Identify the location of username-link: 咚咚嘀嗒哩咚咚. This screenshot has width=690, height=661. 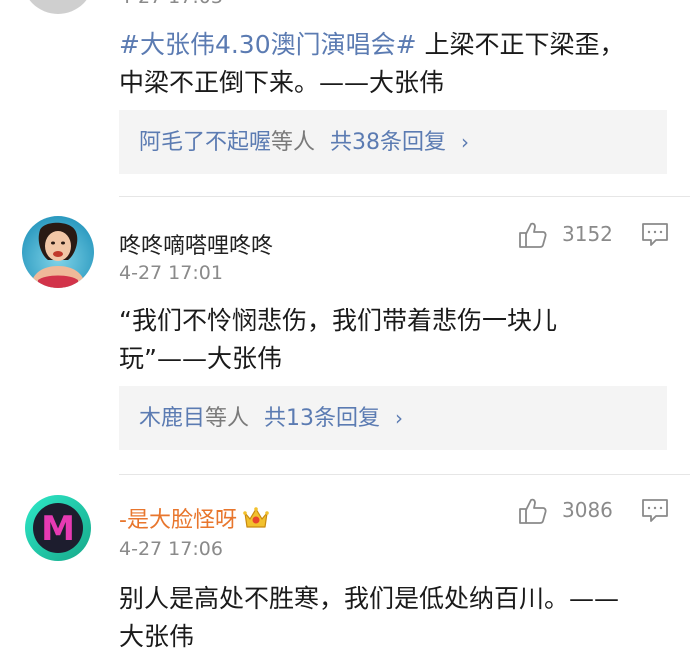
(196, 244).